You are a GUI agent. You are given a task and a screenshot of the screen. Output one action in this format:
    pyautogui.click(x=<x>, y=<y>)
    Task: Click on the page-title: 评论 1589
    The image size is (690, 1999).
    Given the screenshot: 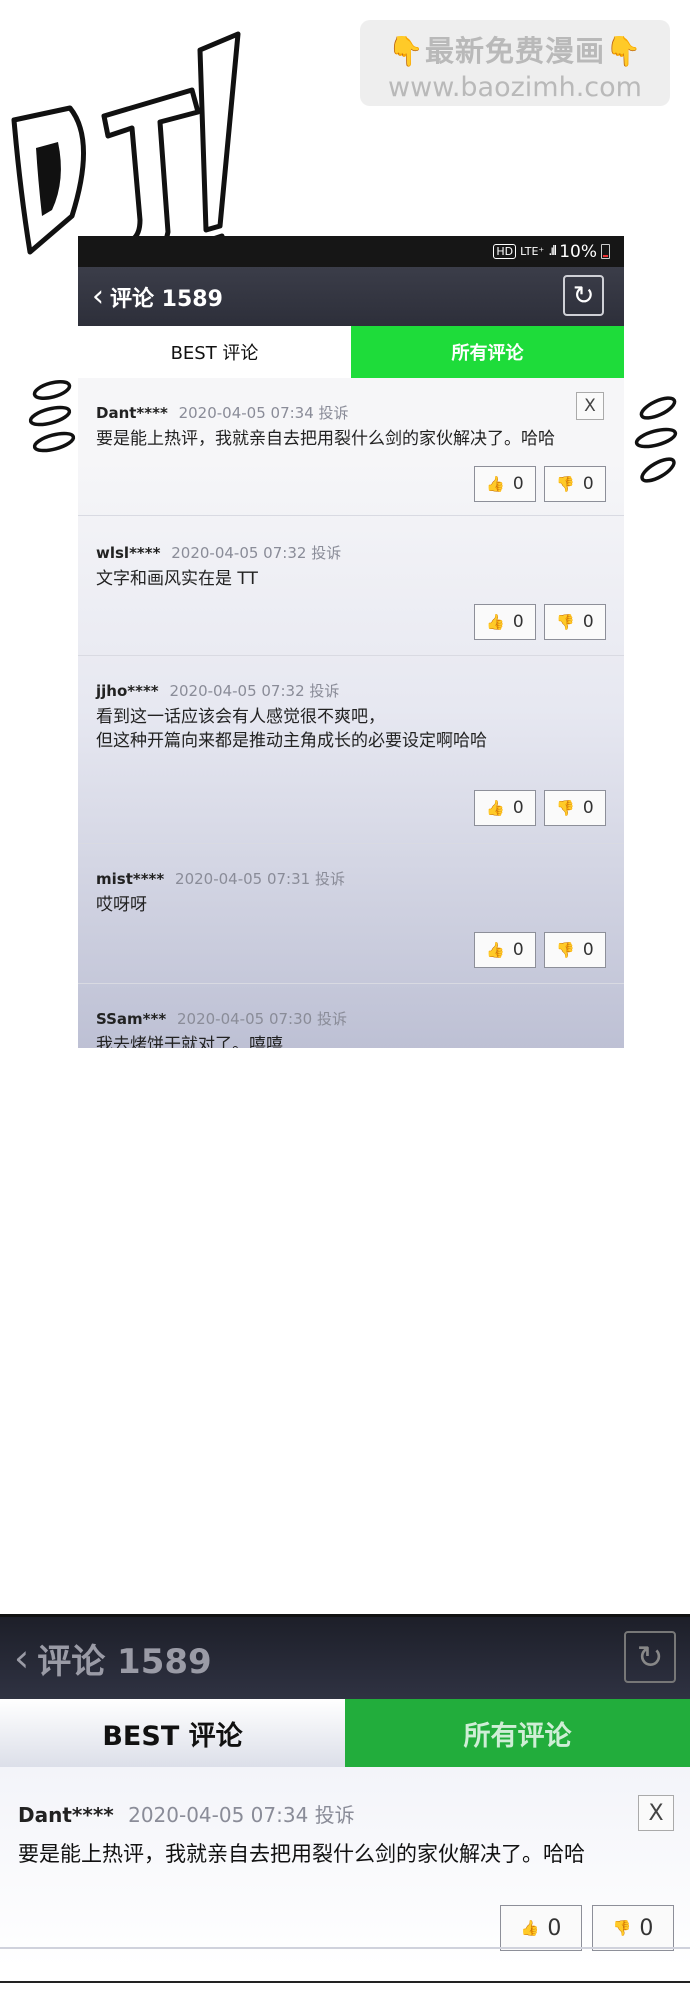 What is the action you would take?
    pyautogui.click(x=166, y=299)
    